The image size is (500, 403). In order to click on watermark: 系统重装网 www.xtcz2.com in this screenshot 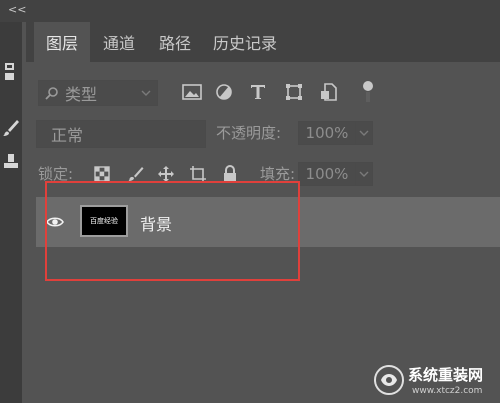, I will do `click(436, 382)`.